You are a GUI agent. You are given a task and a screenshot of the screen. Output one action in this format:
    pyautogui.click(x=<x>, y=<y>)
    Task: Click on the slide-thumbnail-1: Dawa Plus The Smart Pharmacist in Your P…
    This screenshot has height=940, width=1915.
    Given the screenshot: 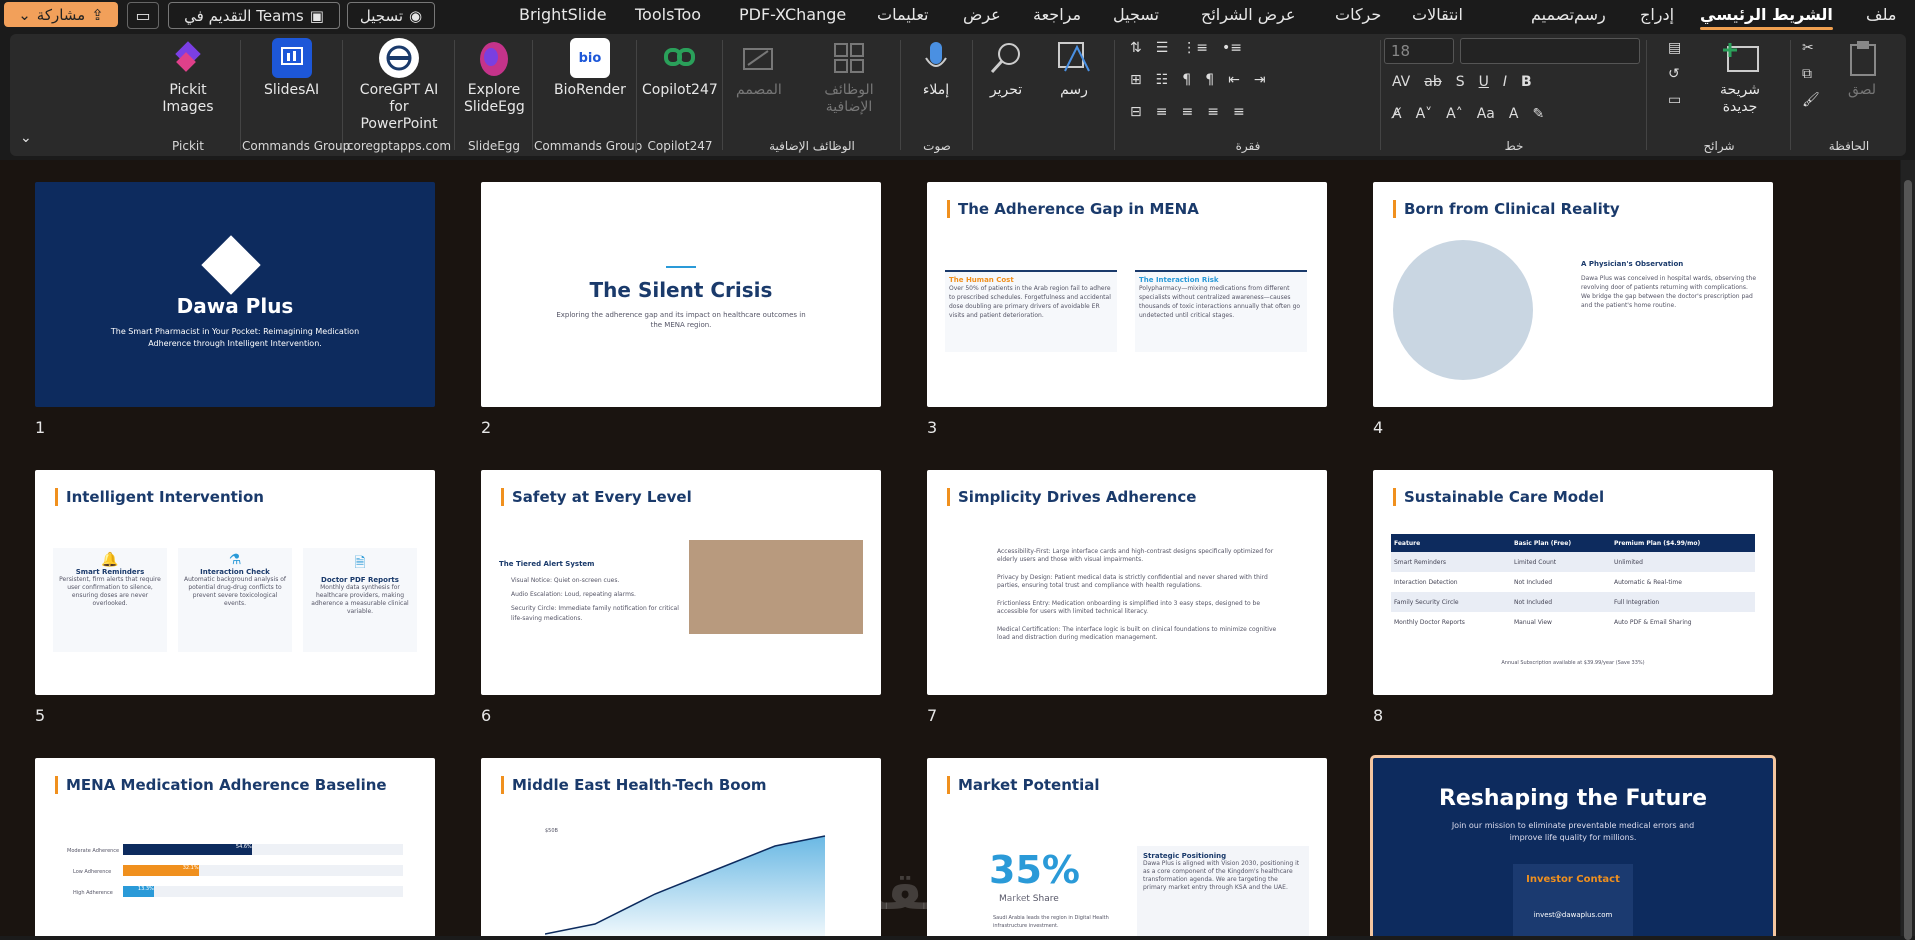 What is the action you would take?
    pyautogui.click(x=235, y=294)
    